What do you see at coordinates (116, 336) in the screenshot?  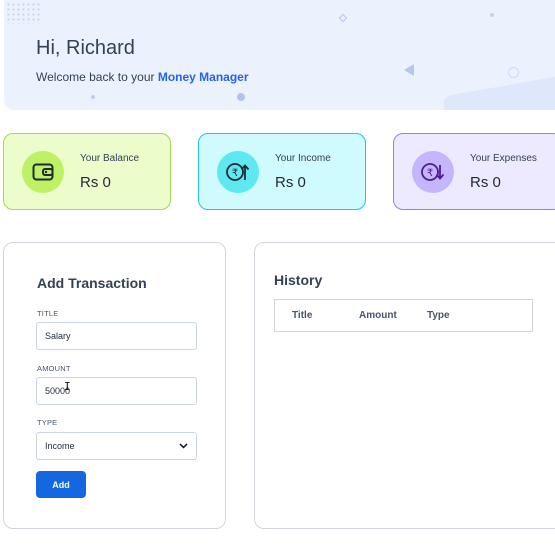 I see `title-input` at bounding box center [116, 336].